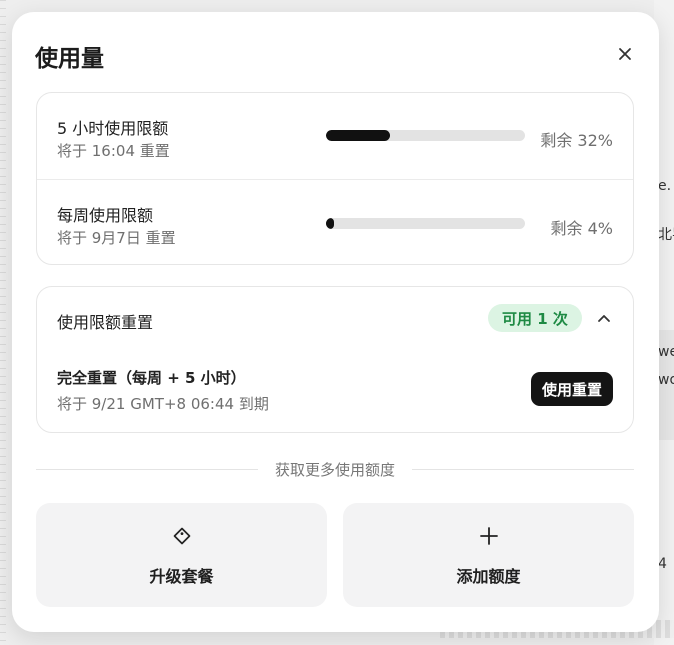 This screenshot has width=674, height=645. Describe the element at coordinates (581, 228) in the screenshot. I see `limit-remaining: 剩余 4%` at that location.